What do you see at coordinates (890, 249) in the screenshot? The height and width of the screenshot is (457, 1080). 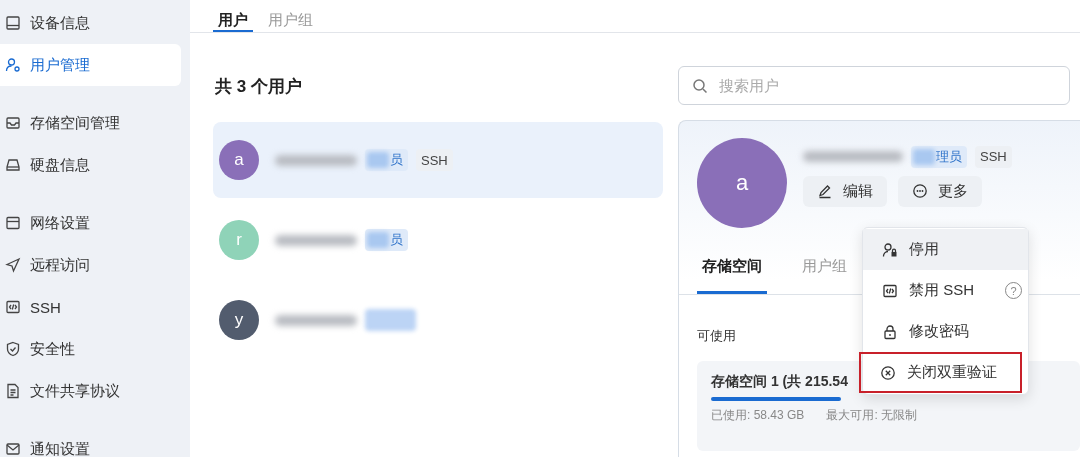 I see `user-lock-icon` at bounding box center [890, 249].